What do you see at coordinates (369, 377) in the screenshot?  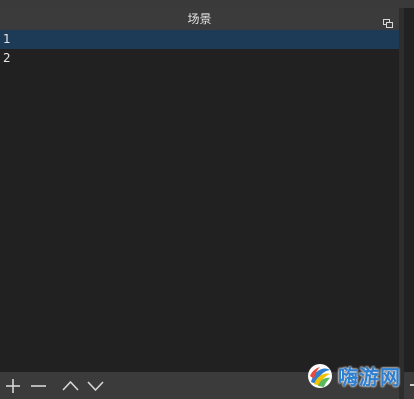 I see `watermark-text: 嗨游网` at bounding box center [369, 377].